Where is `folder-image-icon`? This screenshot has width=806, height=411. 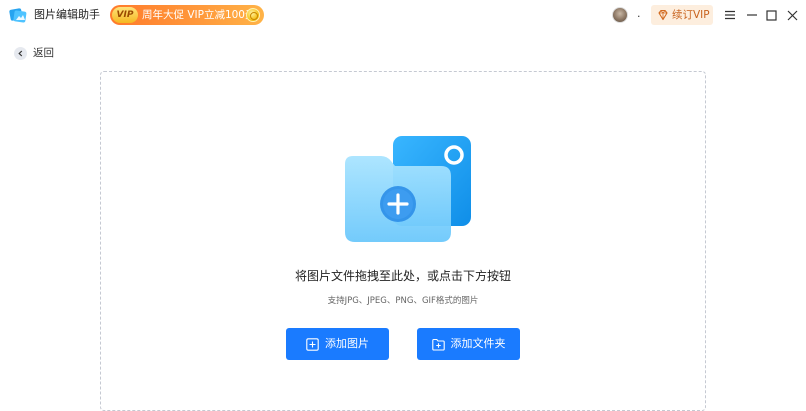
folder-image-icon is located at coordinates (408, 189).